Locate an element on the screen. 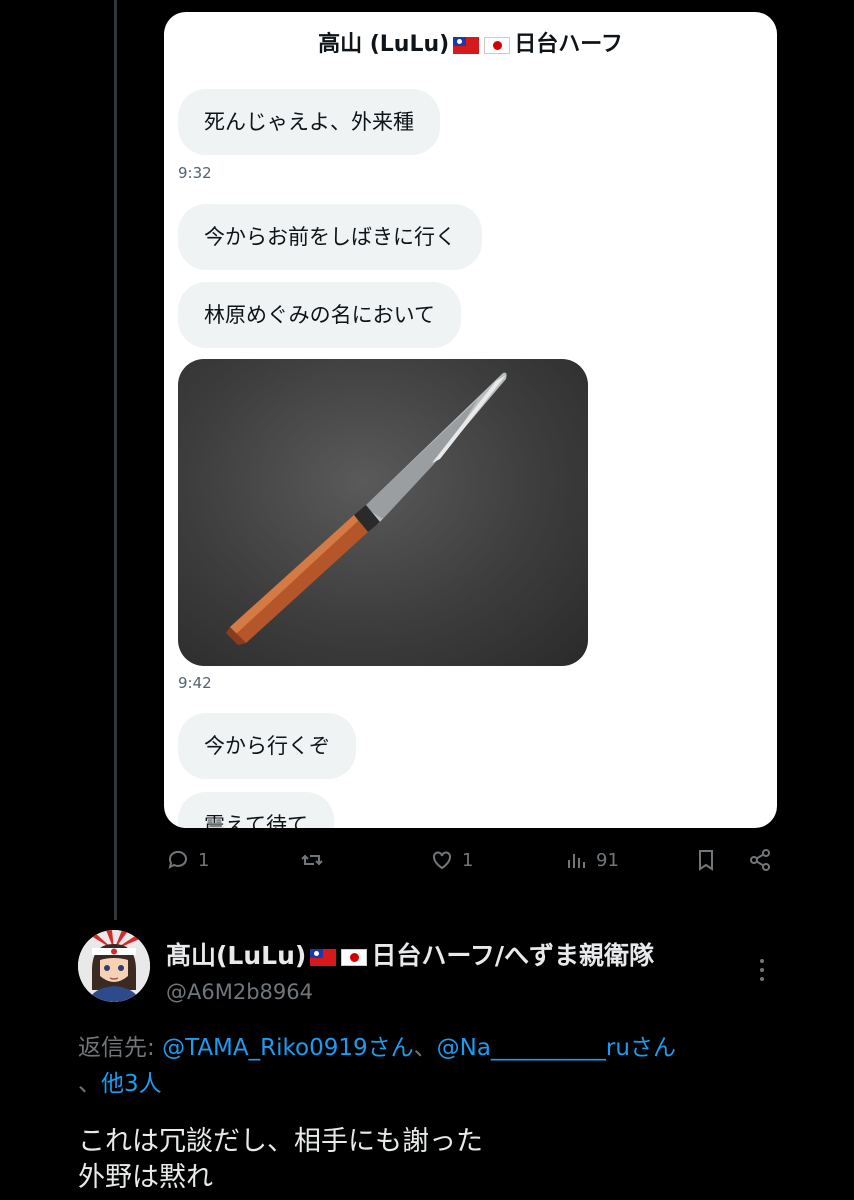 The image size is (854, 1200). share-icon is located at coordinates (760, 860).